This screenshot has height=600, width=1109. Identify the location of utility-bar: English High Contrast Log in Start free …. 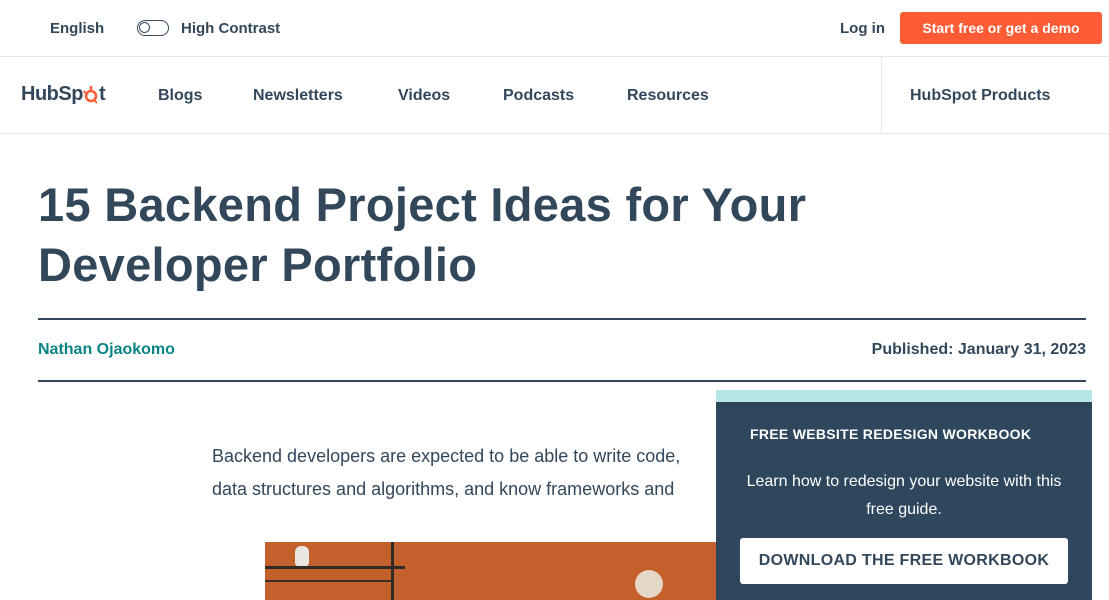
(554, 28).